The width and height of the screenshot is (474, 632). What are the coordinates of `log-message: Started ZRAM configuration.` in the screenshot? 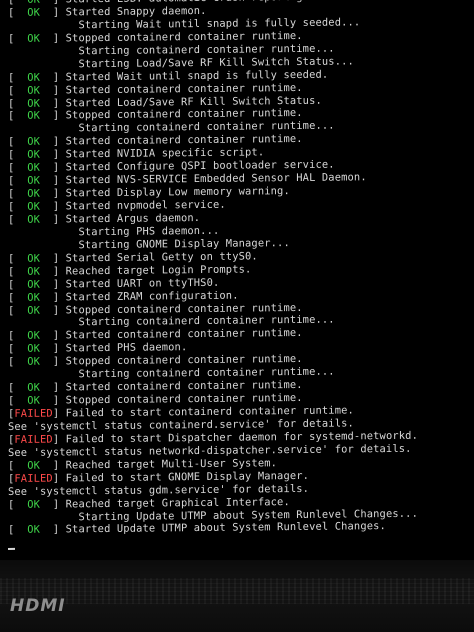 It's located at (152, 296).